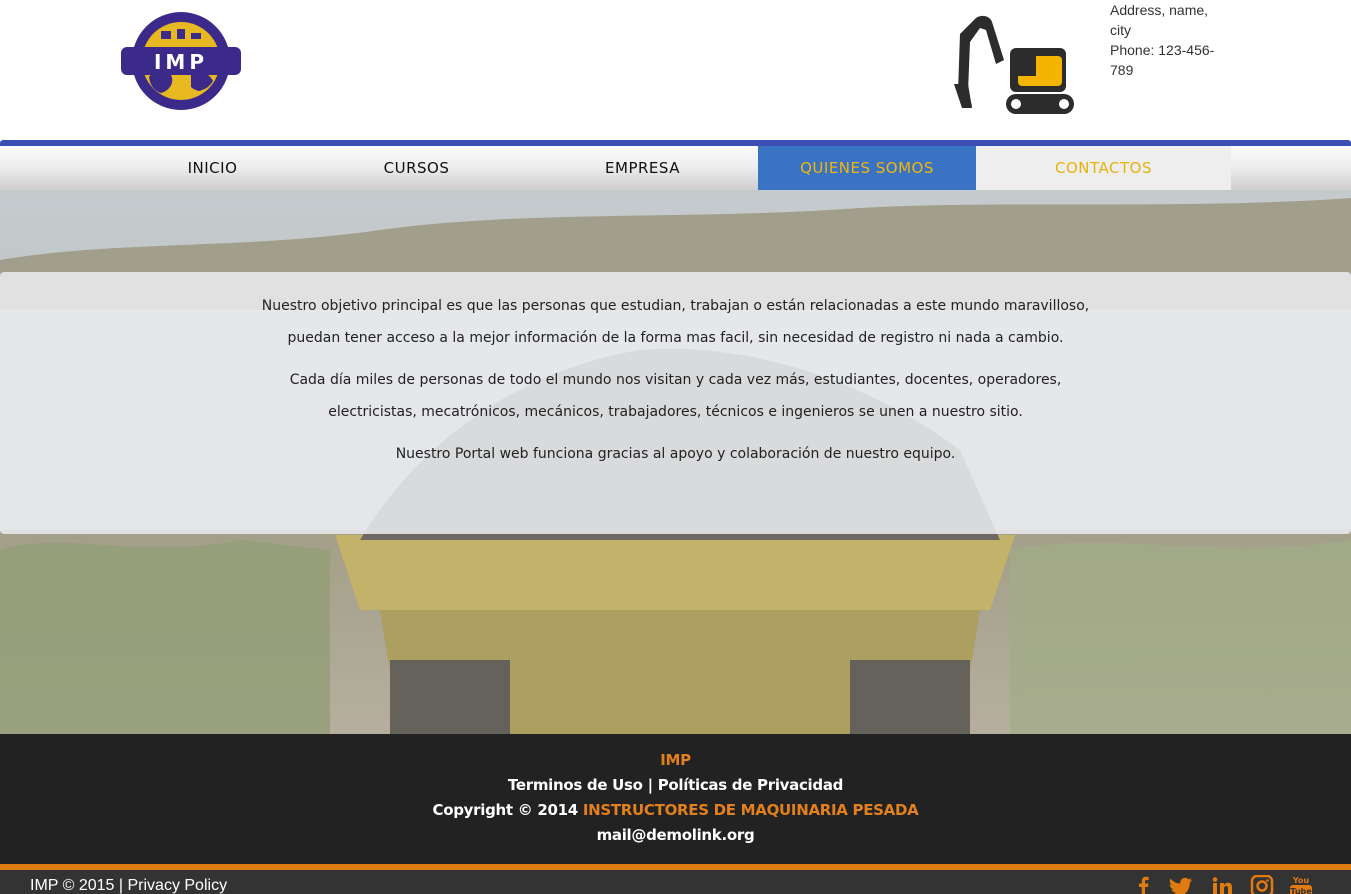  What do you see at coordinates (1170, 40) in the screenshot?
I see `header-contact-info: Address, name, city Phone: 123-456-789` at bounding box center [1170, 40].